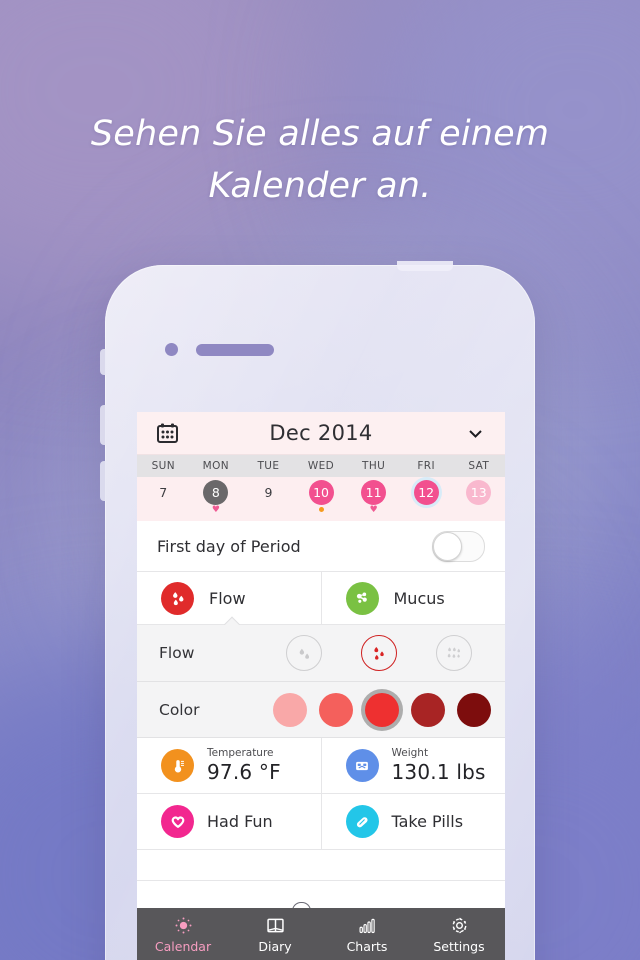 The height and width of the screenshot is (960, 640). I want to click on weekday-fri: FRI, so click(426, 466).